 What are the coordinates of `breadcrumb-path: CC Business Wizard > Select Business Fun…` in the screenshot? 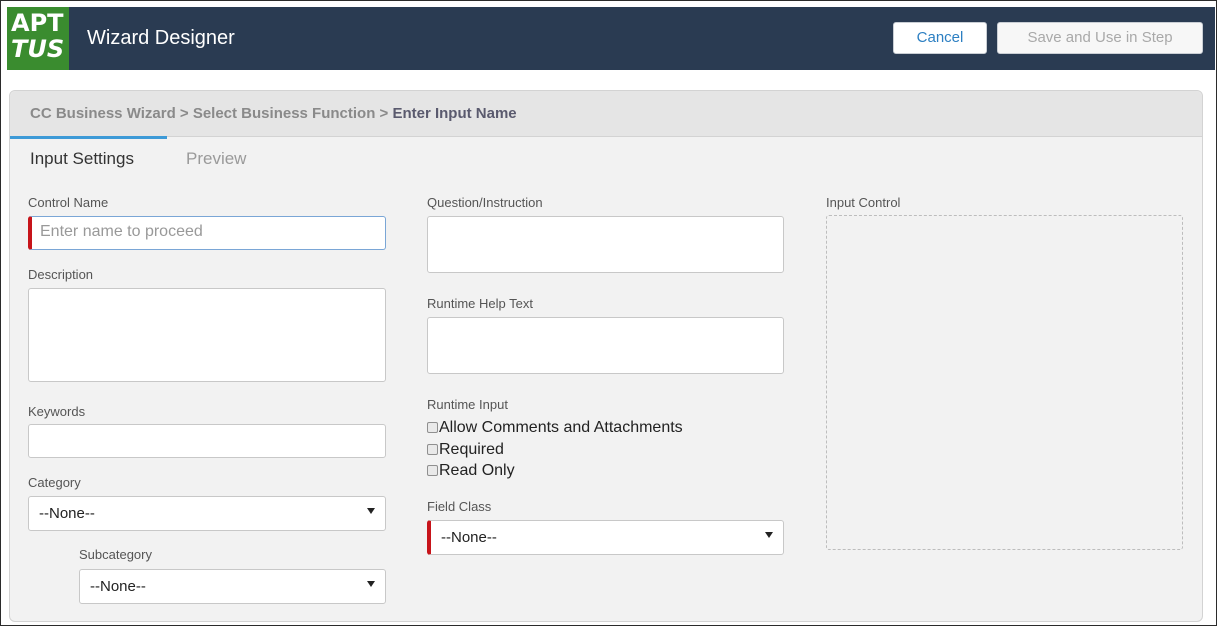 It's located at (211, 113).